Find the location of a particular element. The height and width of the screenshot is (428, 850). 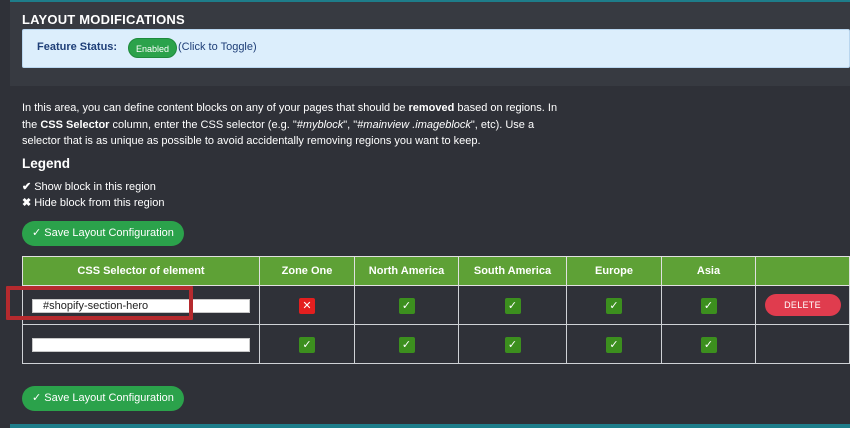

column-header: Asia is located at coordinates (708, 271).